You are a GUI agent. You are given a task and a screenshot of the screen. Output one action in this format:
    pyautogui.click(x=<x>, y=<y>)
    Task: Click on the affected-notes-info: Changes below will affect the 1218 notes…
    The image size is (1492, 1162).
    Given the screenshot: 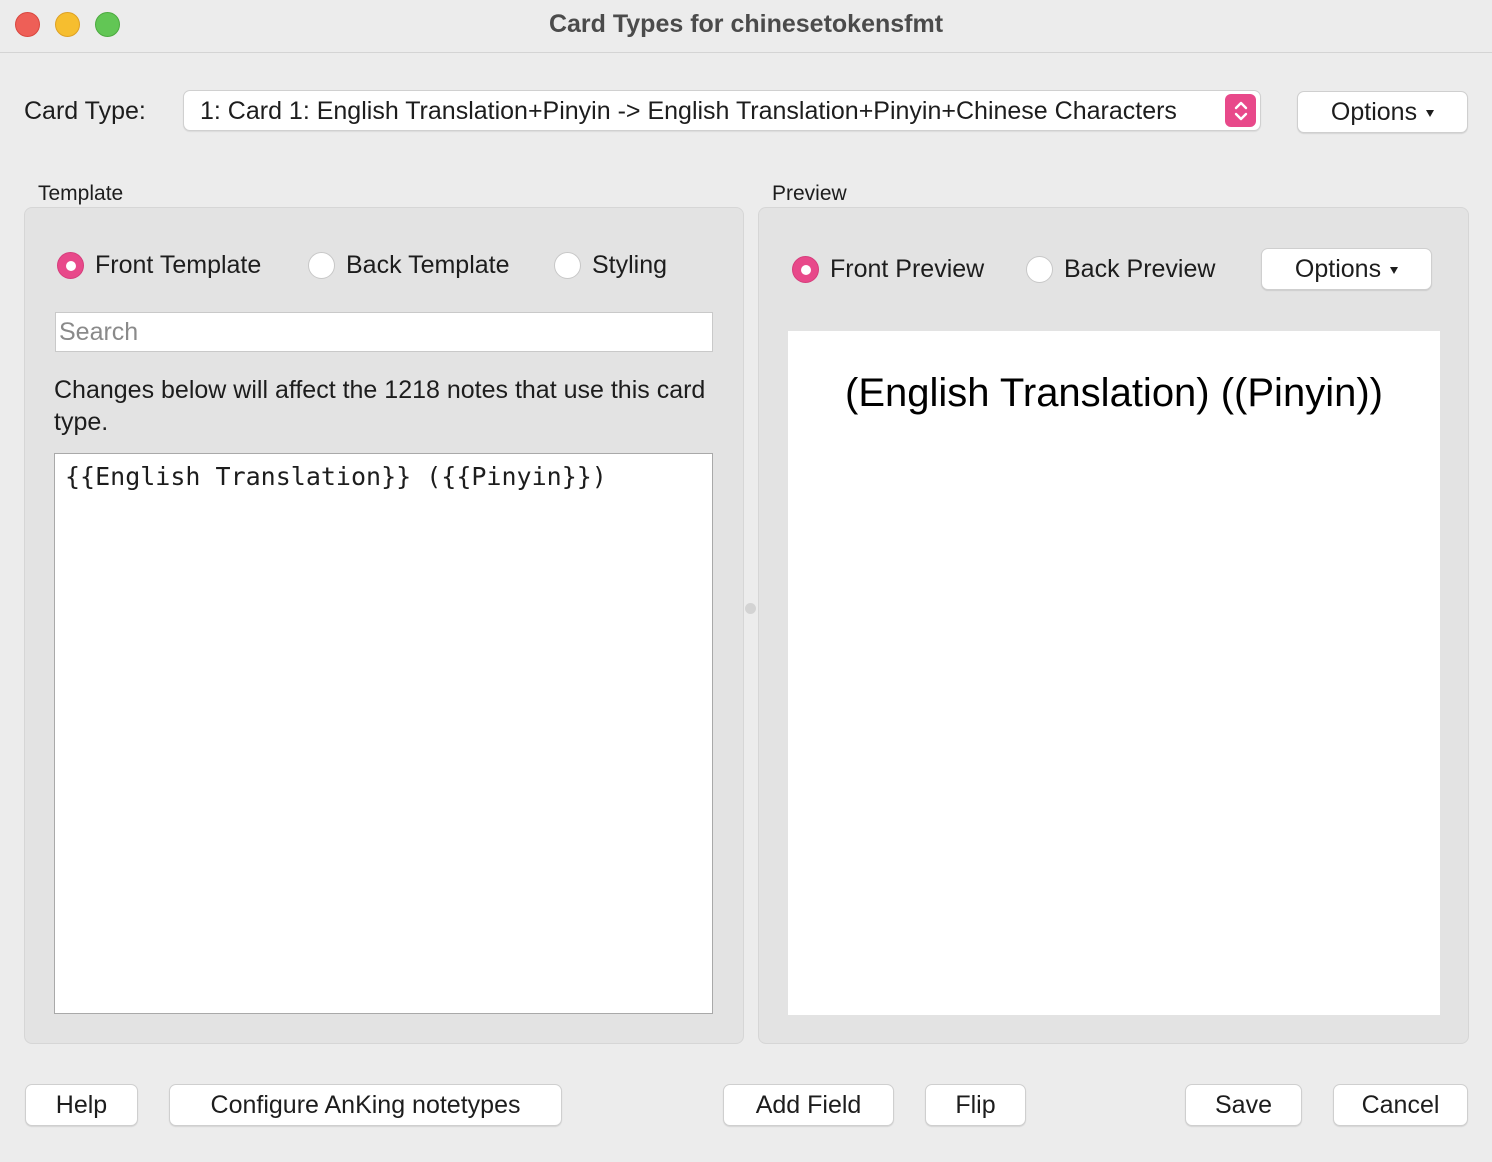 What is the action you would take?
    pyautogui.click(x=380, y=406)
    